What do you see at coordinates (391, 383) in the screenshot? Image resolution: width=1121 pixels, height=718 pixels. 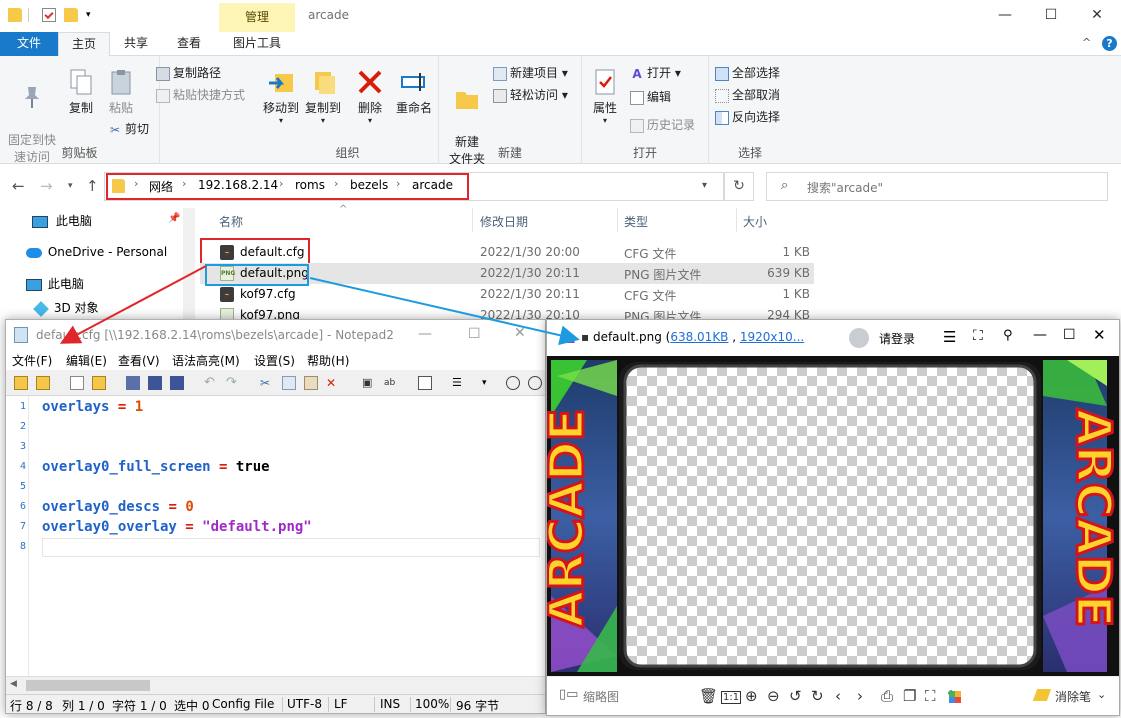 I see `replace-icon: ab` at bounding box center [391, 383].